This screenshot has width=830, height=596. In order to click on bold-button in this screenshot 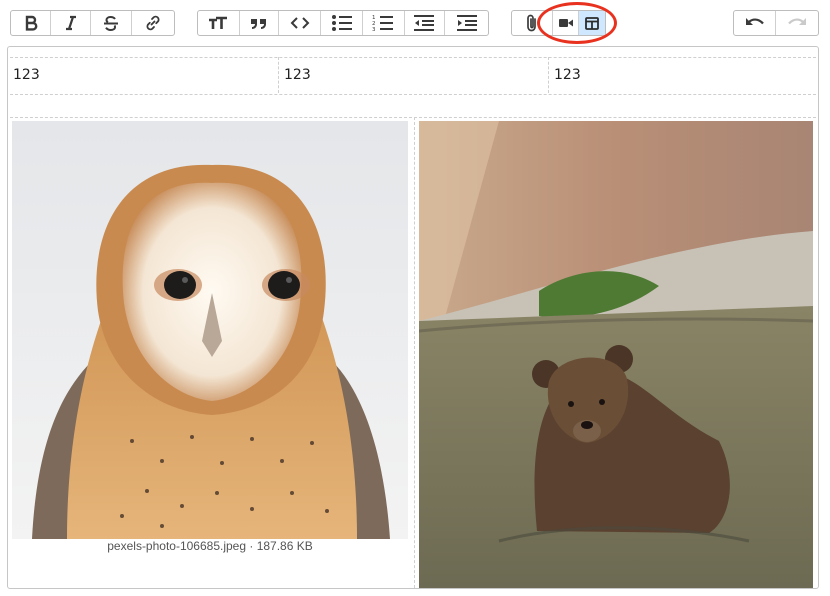, I will do `click(31, 23)`.